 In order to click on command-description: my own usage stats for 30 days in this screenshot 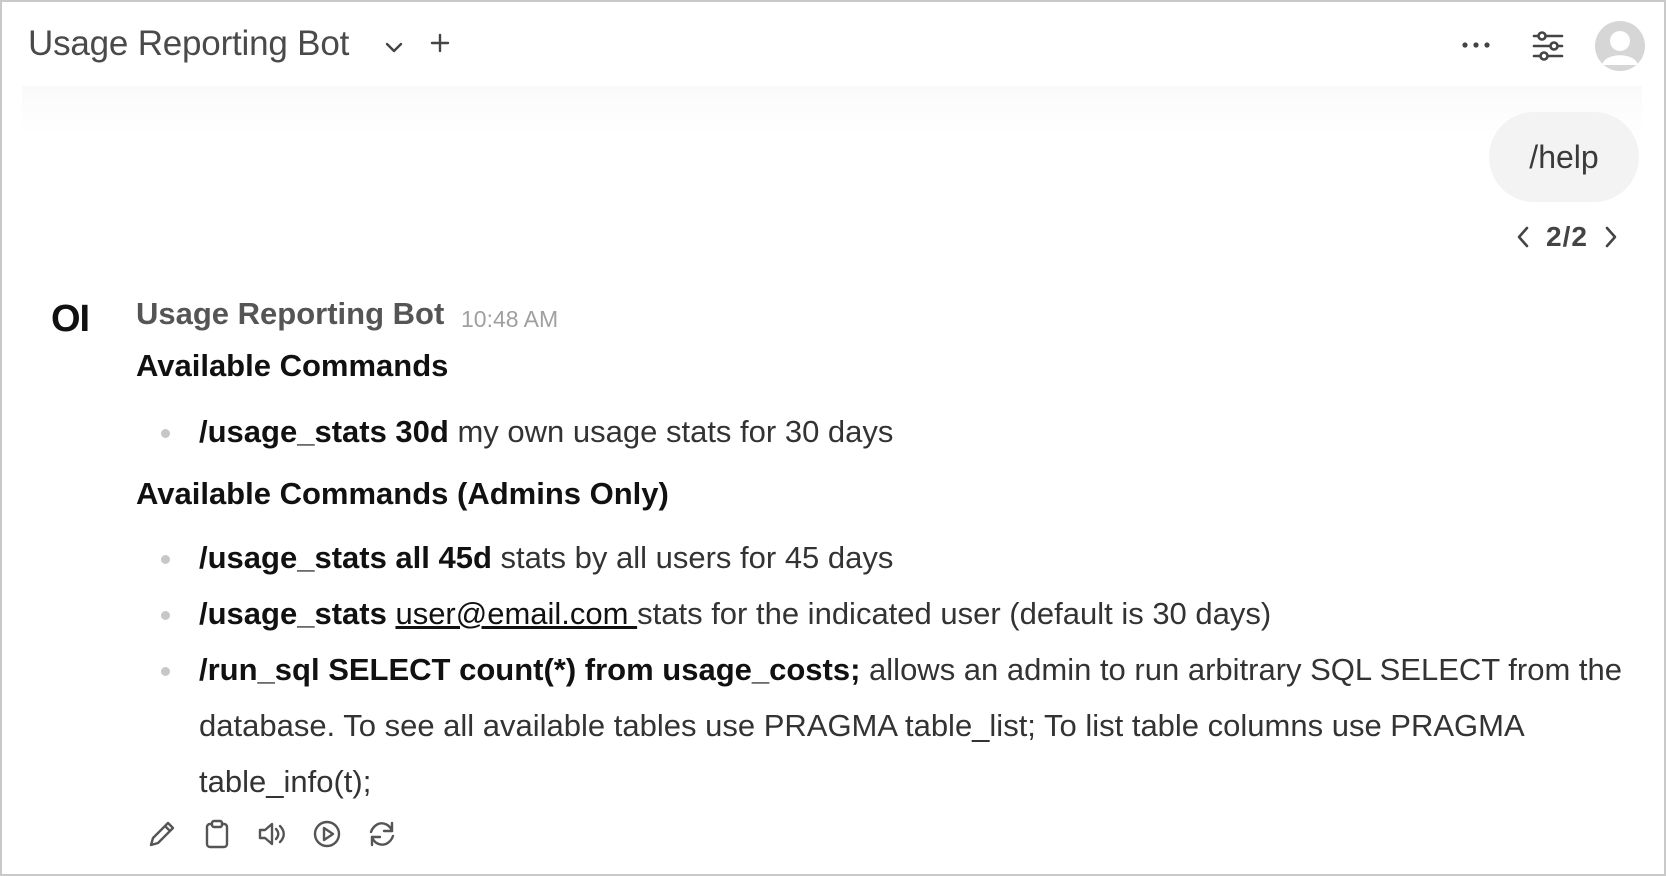, I will do `click(671, 431)`.